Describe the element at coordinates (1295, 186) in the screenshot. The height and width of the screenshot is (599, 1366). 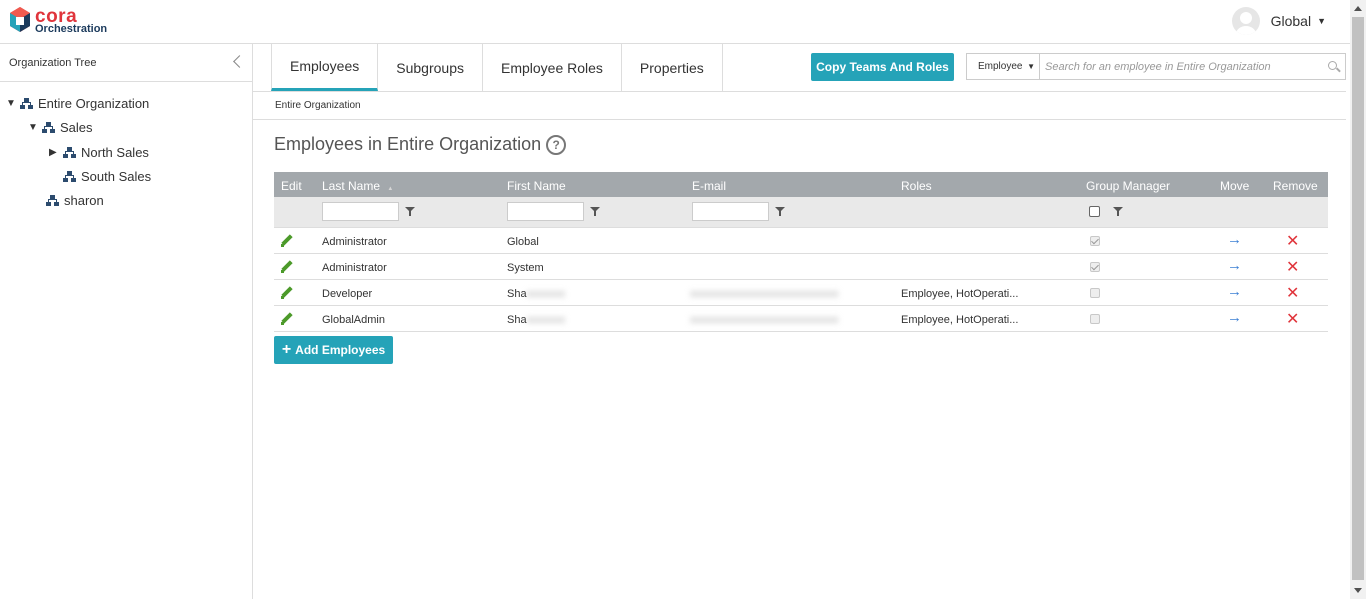
I see `column-remove: Remove` at that location.